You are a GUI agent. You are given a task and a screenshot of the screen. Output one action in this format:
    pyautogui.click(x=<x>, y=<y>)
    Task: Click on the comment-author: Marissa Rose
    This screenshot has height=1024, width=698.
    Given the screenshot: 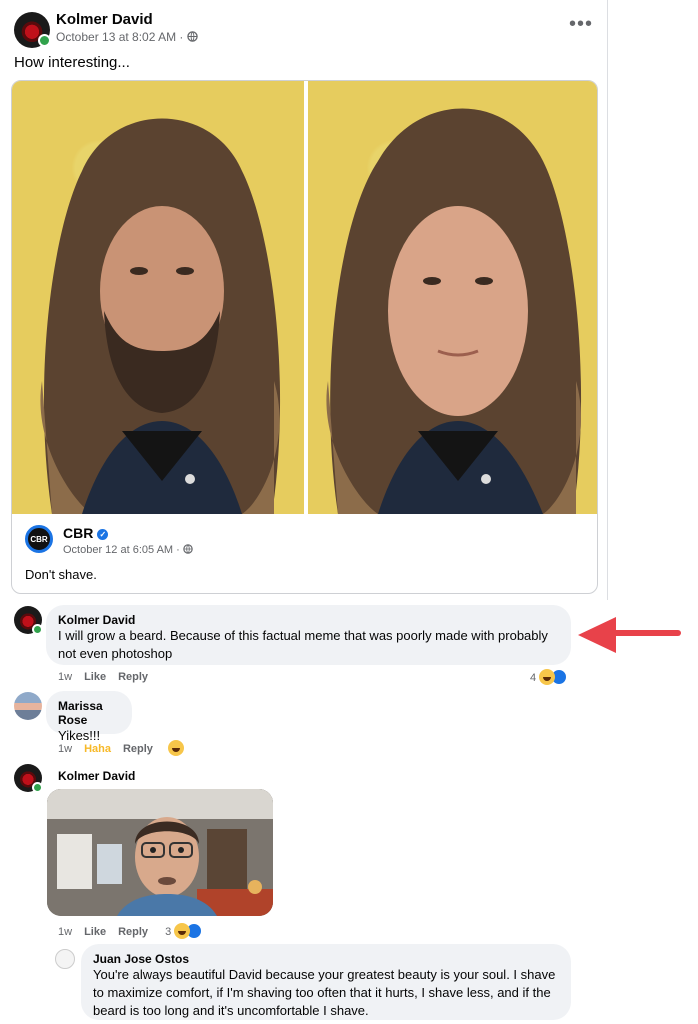 What is the action you would take?
    pyautogui.click(x=89, y=713)
    